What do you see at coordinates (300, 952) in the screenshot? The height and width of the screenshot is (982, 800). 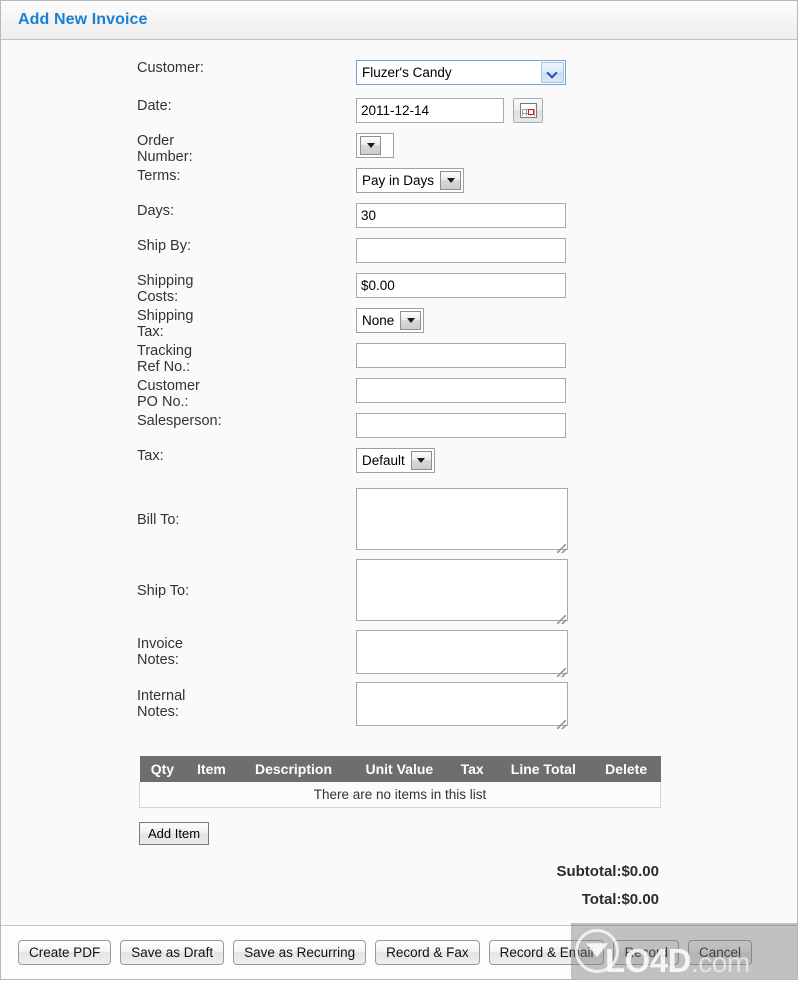 I see `save-as-recurring-button: Save as Recurring` at bounding box center [300, 952].